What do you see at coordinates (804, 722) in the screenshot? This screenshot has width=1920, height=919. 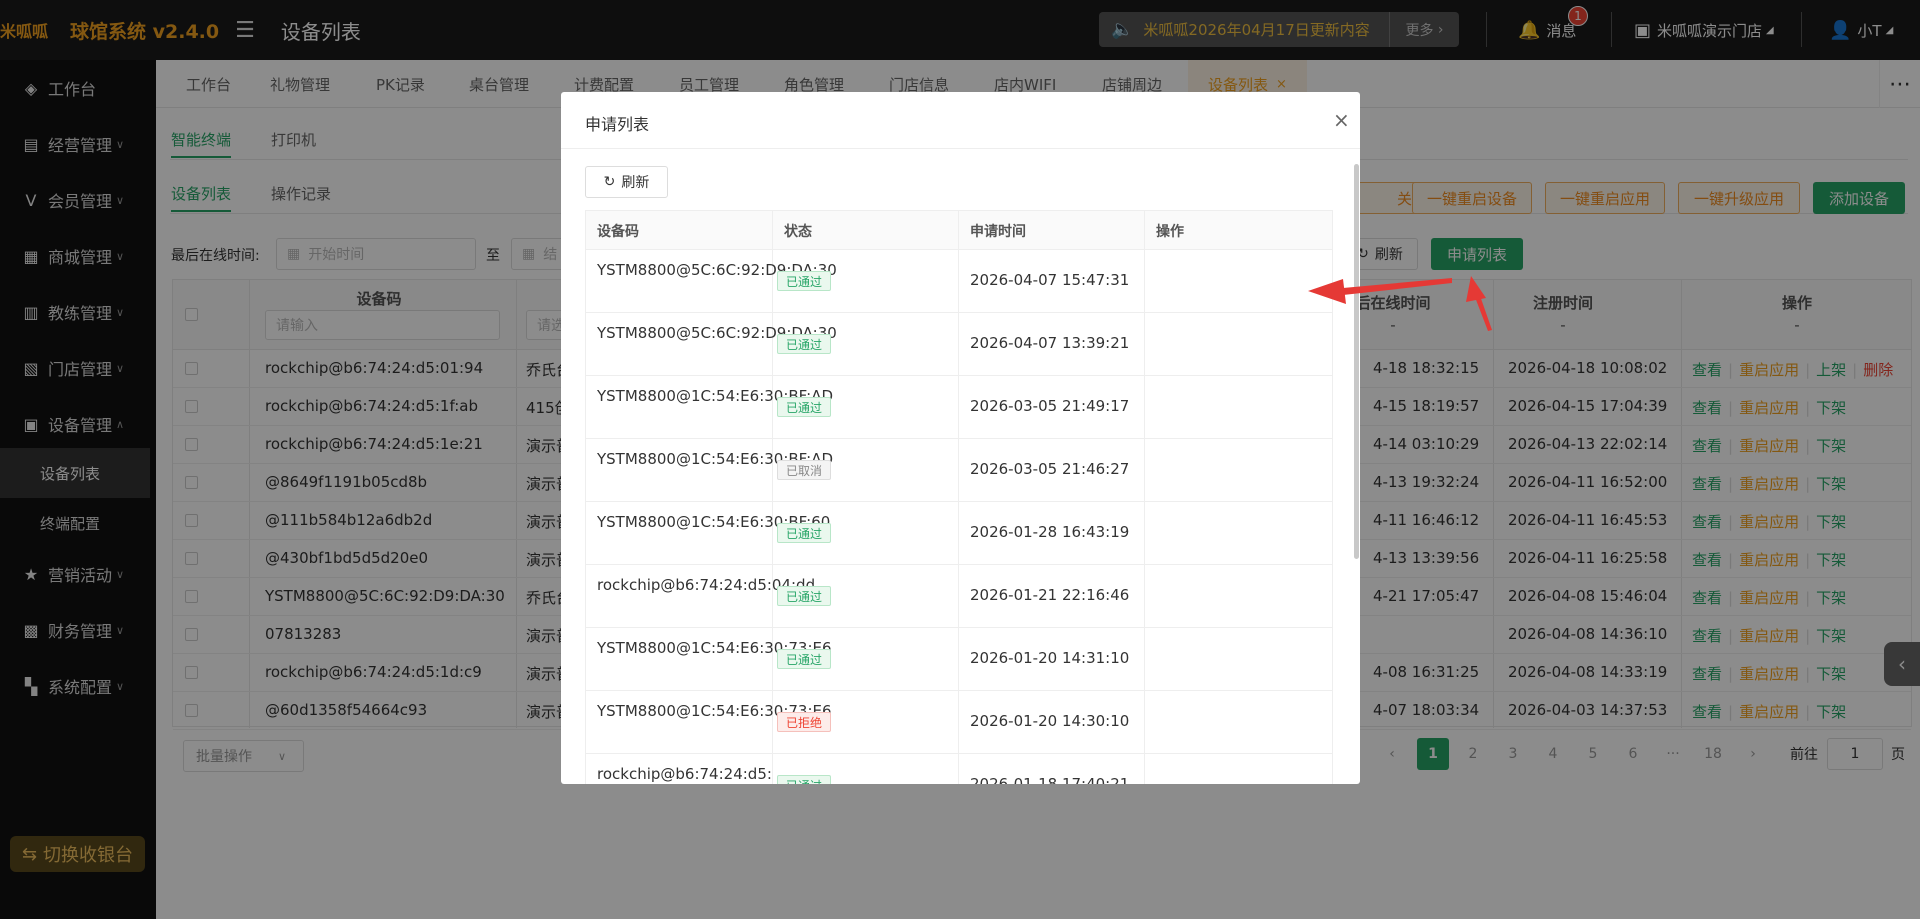 I see `status-badge: 已拒绝` at bounding box center [804, 722].